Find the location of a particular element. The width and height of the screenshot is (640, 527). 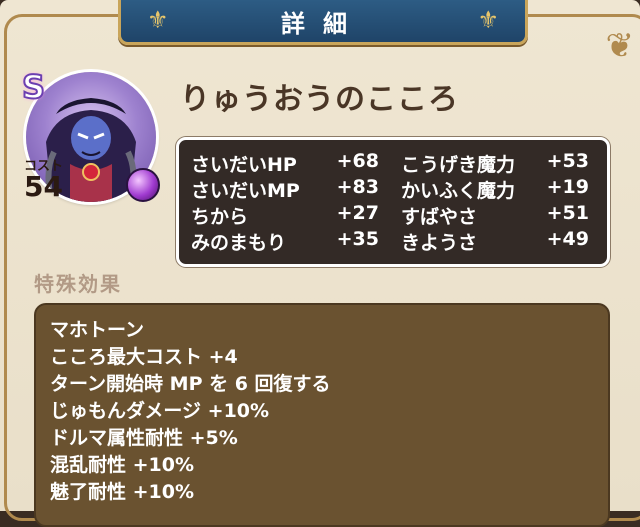

monster-name: りゅうおうのこころ is located at coordinates (319, 99).